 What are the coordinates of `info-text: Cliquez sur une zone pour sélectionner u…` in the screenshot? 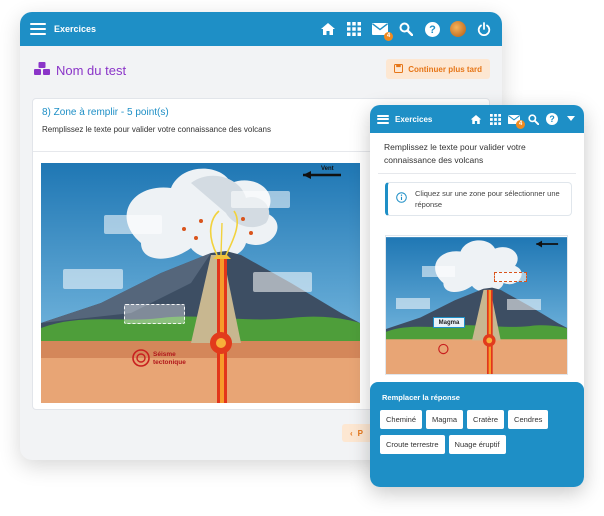 It's located at (487, 199).